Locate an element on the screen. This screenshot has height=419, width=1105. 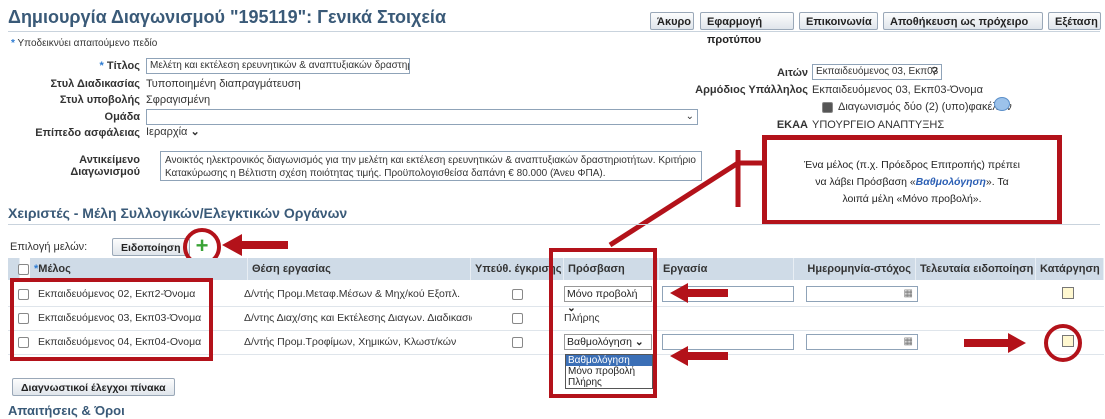
requester-input: Εκπαιδευόμενος 03, Εκπ03 ⚲ is located at coordinates (877, 72).